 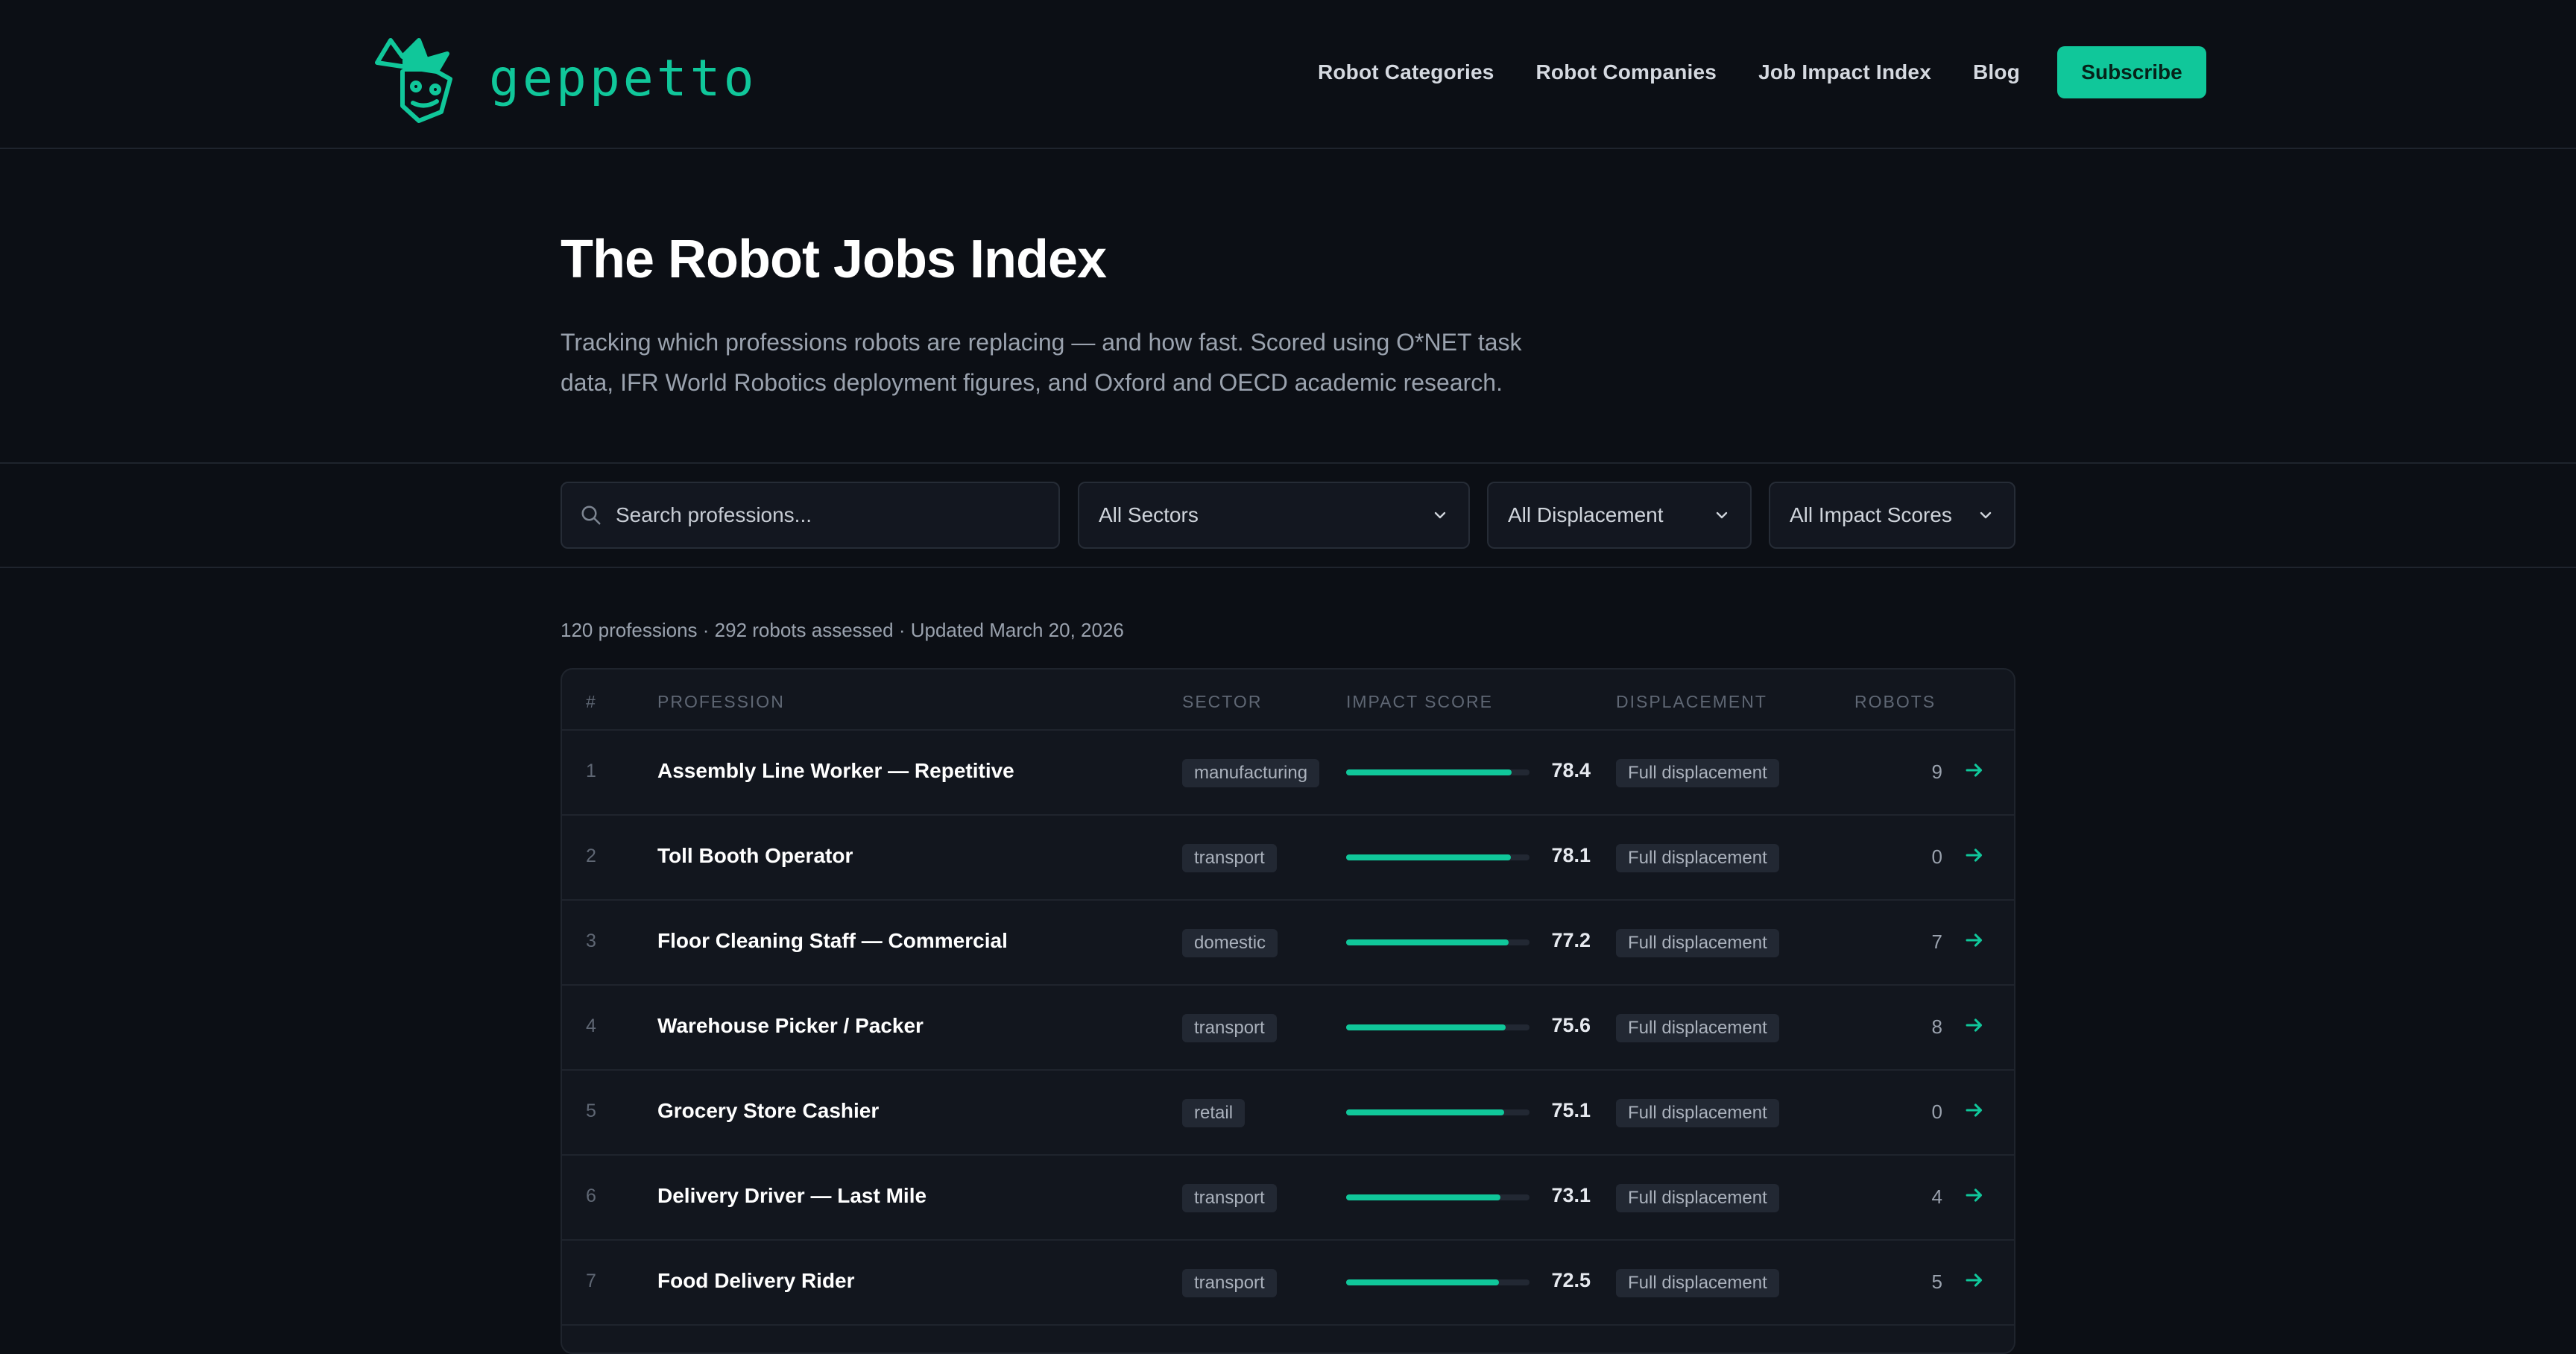 What do you see at coordinates (1936, 772) in the screenshot?
I see `row-robot-count: 9` at bounding box center [1936, 772].